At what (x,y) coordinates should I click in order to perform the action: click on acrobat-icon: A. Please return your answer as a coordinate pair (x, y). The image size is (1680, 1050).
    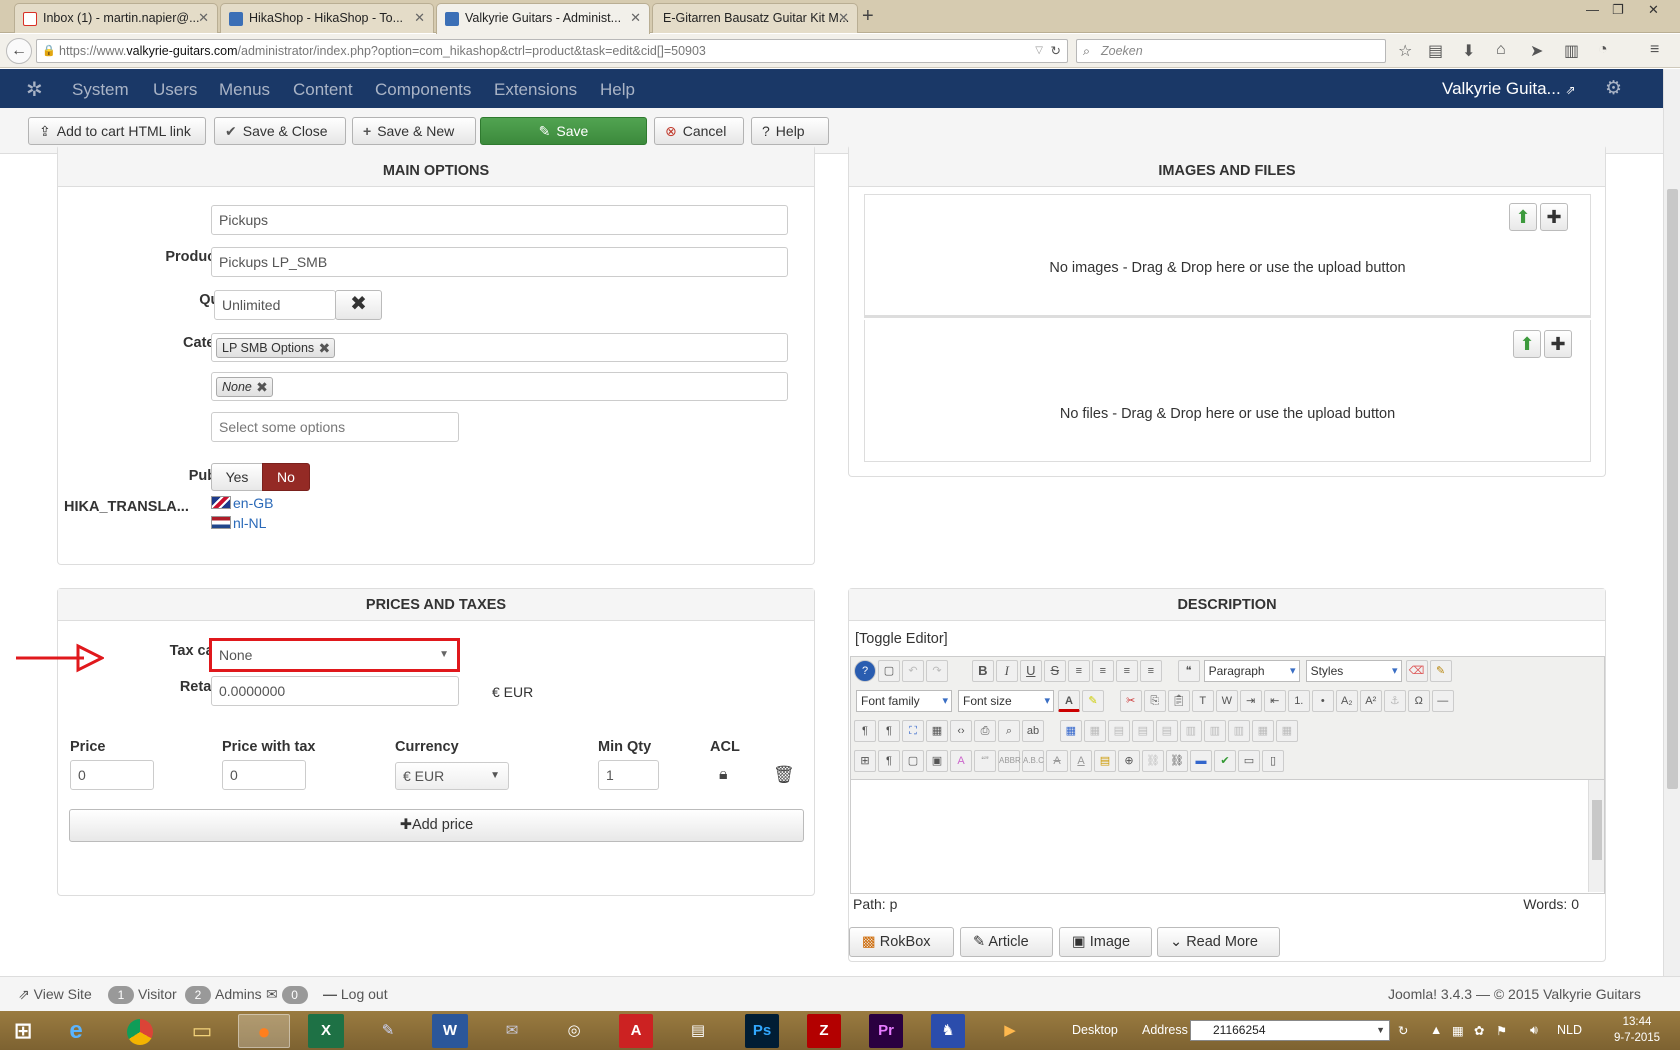
    Looking at the image, I should click on (636, 1031).